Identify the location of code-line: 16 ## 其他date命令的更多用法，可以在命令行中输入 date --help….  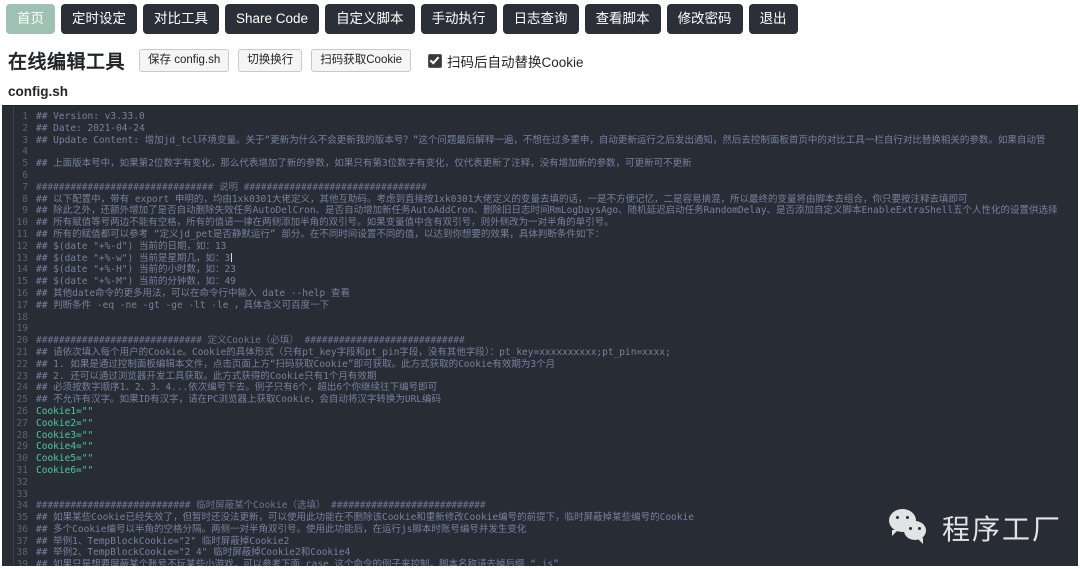
(540, 294).